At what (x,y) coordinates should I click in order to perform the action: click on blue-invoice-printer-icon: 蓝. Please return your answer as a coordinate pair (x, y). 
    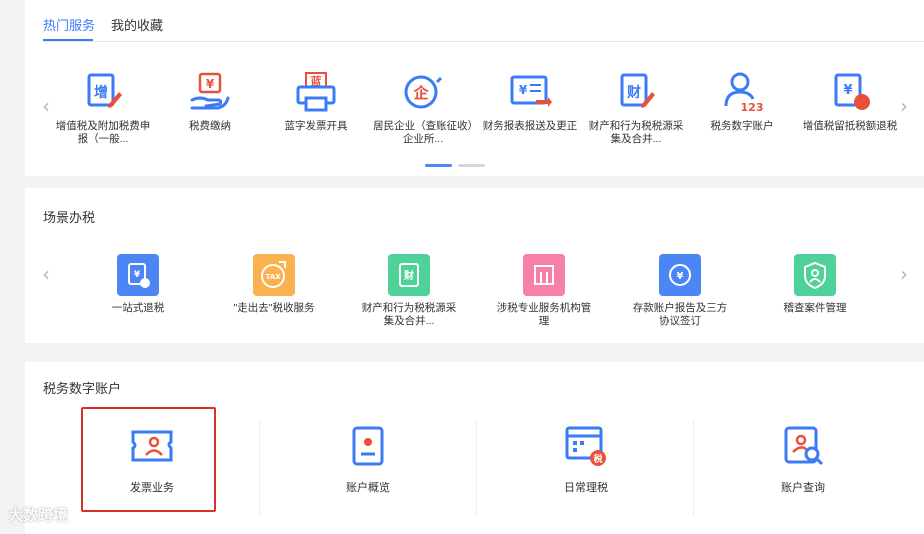
    Looking at the image, I should click on (316, 92).